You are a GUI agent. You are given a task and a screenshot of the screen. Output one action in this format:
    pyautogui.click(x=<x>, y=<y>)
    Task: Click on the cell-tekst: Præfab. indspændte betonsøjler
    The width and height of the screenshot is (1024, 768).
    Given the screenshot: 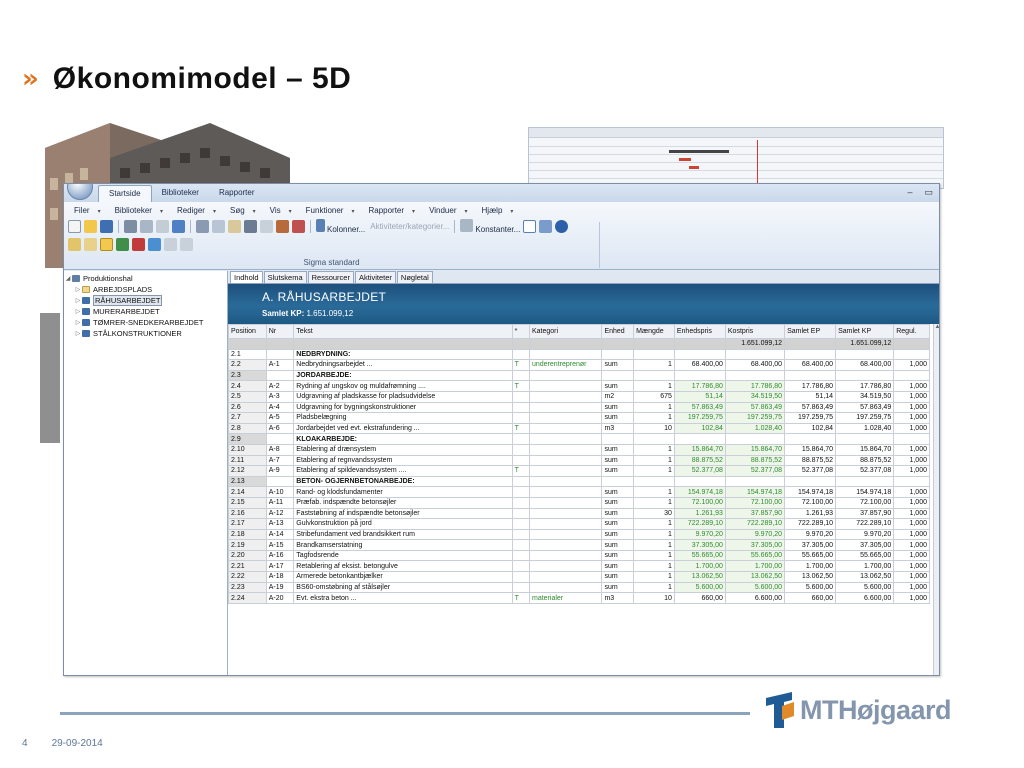 What is the action you would take?
    pyautogui.click(x=403, y=502)
    